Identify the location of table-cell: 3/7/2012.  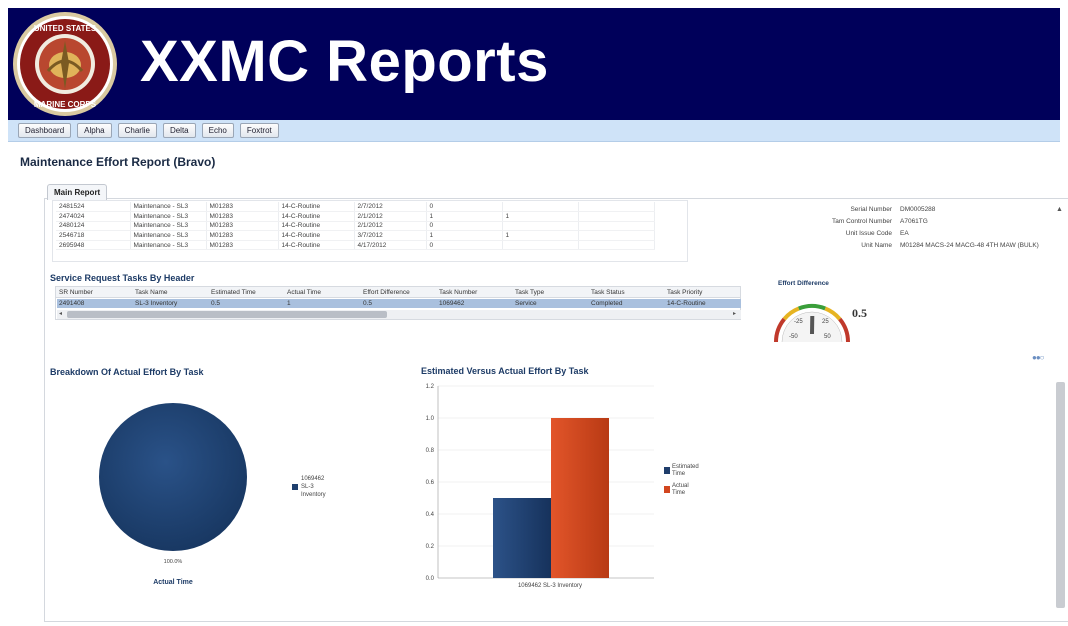
(390, 235).